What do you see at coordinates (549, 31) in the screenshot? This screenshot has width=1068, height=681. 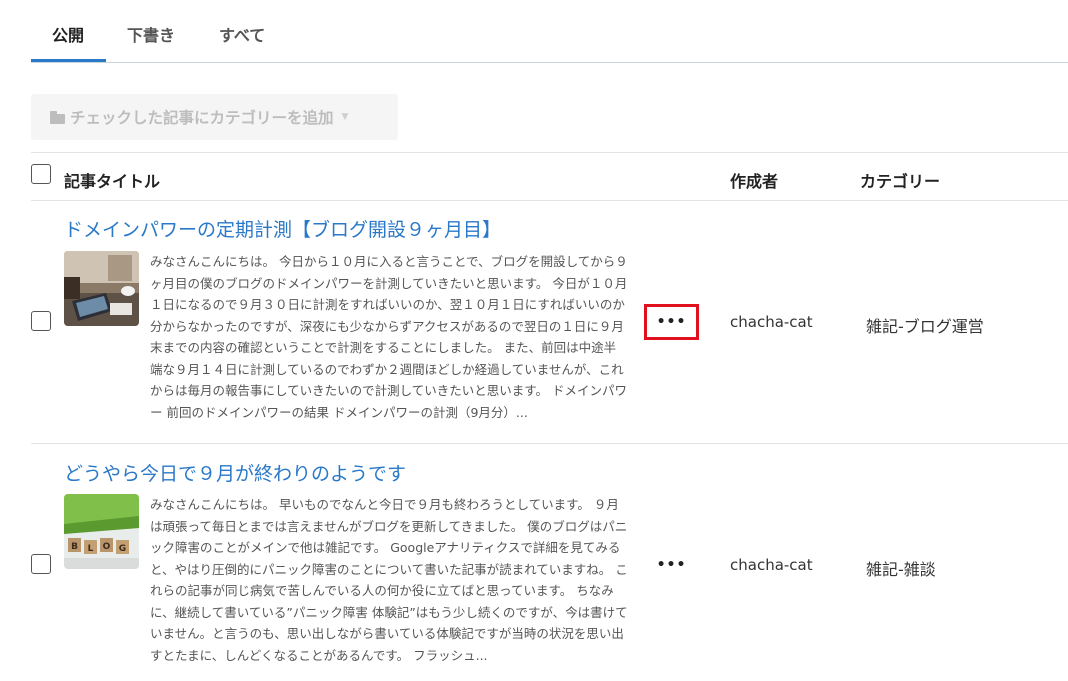 I see `post-status-tabs: 公開 下書き すべて` at bounding box center [549, 31].